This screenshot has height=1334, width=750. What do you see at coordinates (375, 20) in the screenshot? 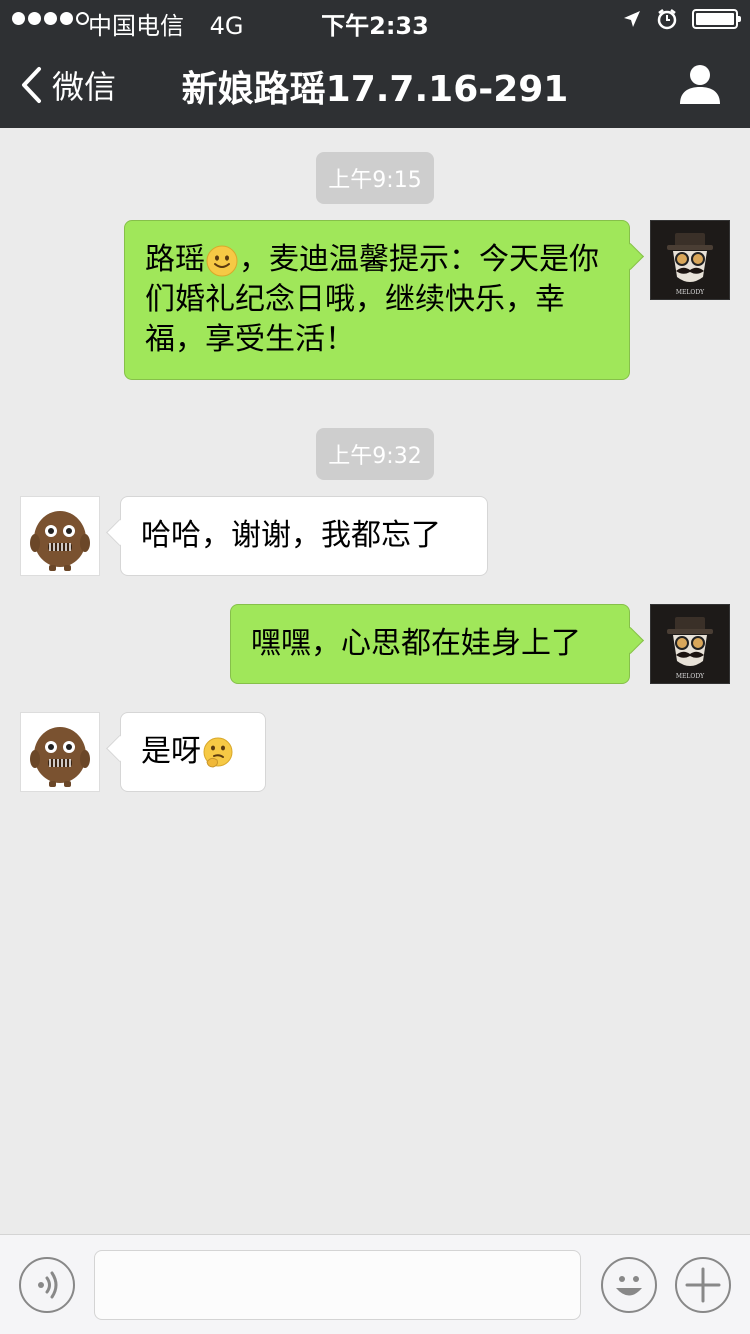
I see `status-bar: 中国电信 4G 下午2:33` at bounding box center [375, 20].